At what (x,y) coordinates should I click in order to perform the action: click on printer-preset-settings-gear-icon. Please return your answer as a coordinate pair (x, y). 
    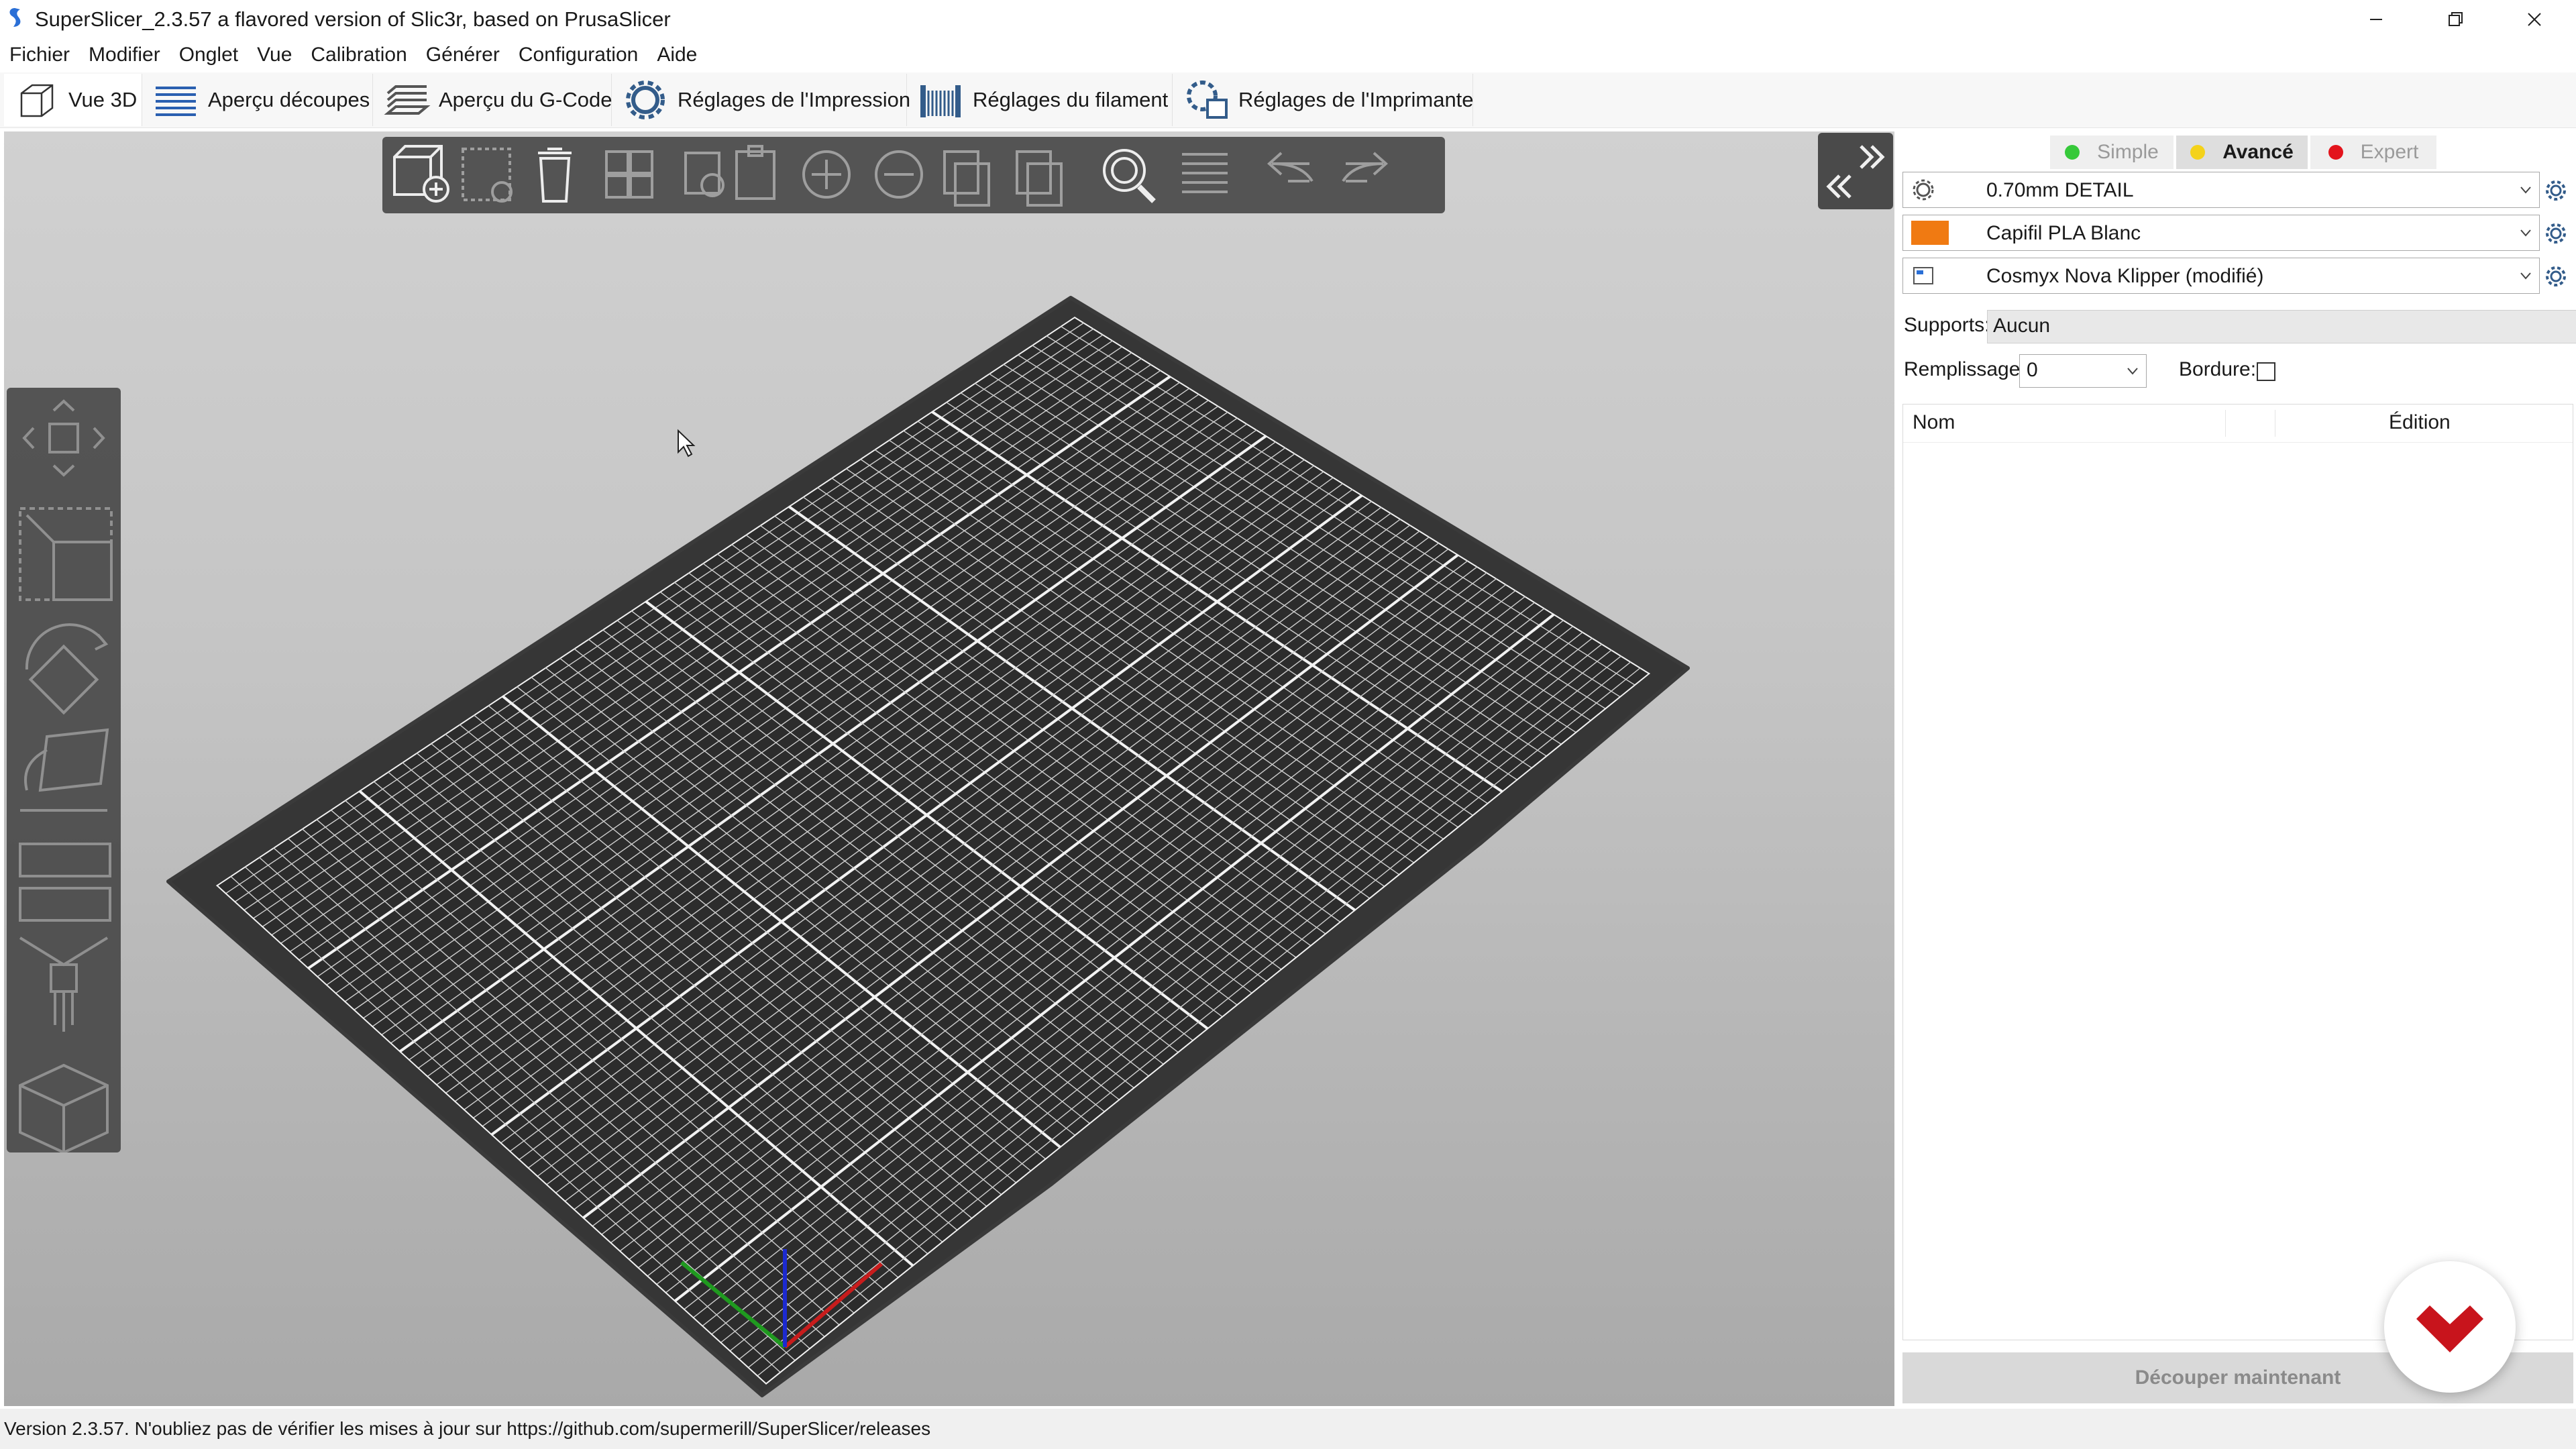
    Looking at the image, I should click on (2556, 276).